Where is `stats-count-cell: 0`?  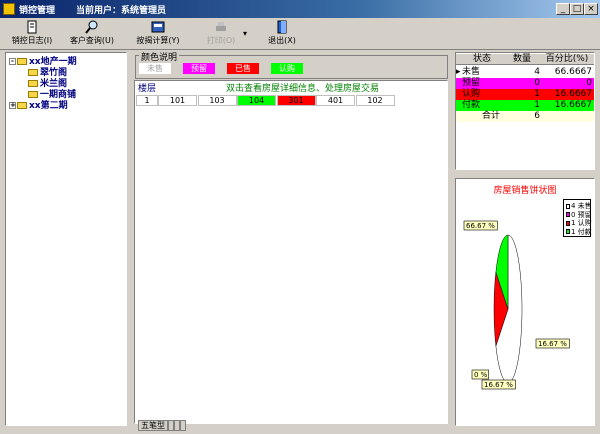
stats-count-cell: 0 is located at coordinates (537, 83).